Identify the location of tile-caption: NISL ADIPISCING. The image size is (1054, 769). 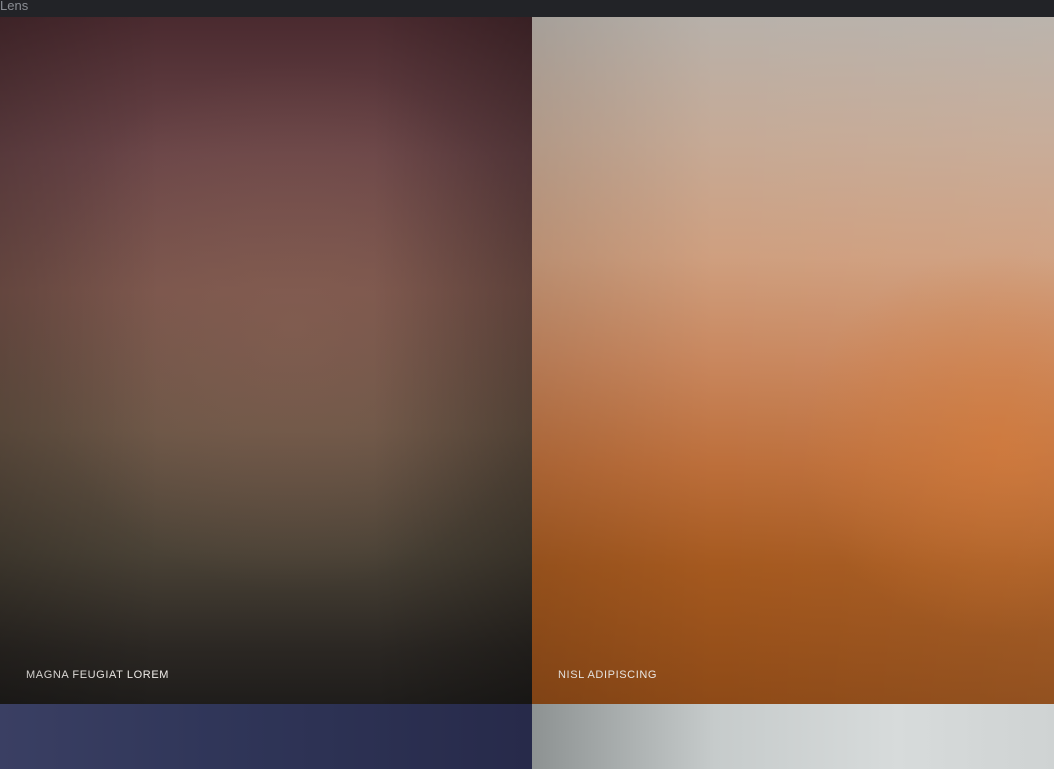
(608, 675).